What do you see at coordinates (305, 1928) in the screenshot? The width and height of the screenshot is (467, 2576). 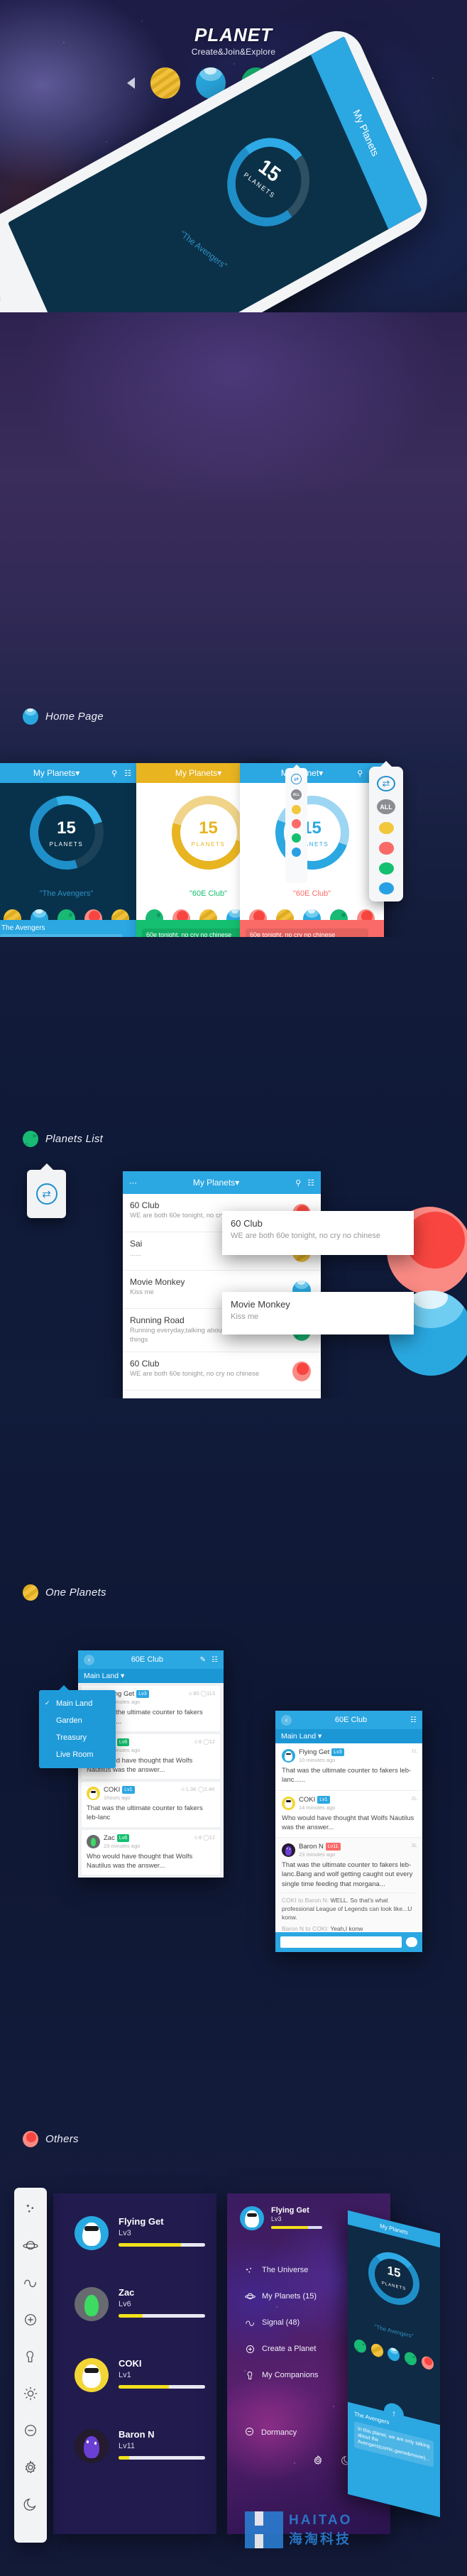 I see `reply-who: Baron N to COKI:` at bounding box center [305, 1928].